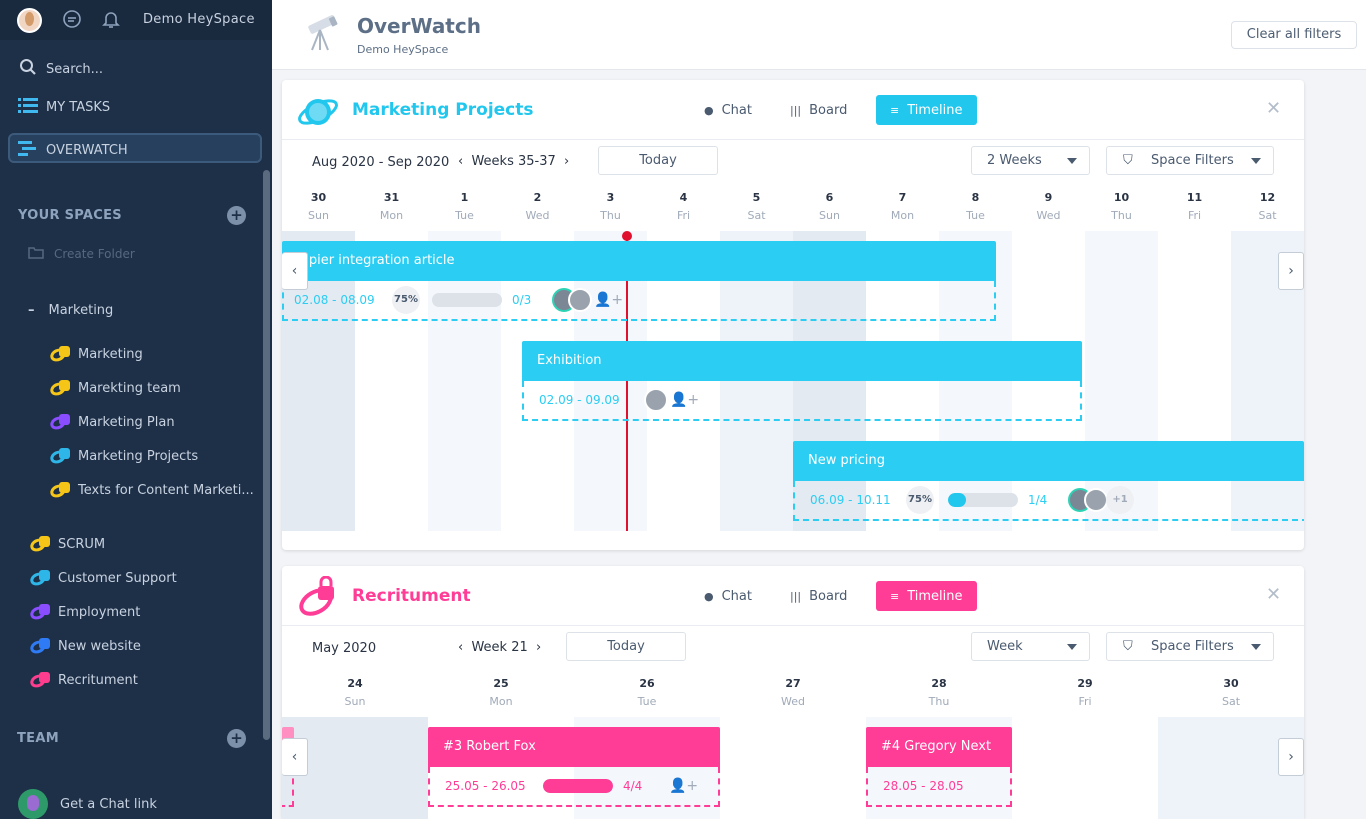 The height and width of the screenshot is (819, 1366). What do you see at coordinates (31, 310) in the screenshot?
I see `collapse-icon: –` at bounding box center [31, 310].